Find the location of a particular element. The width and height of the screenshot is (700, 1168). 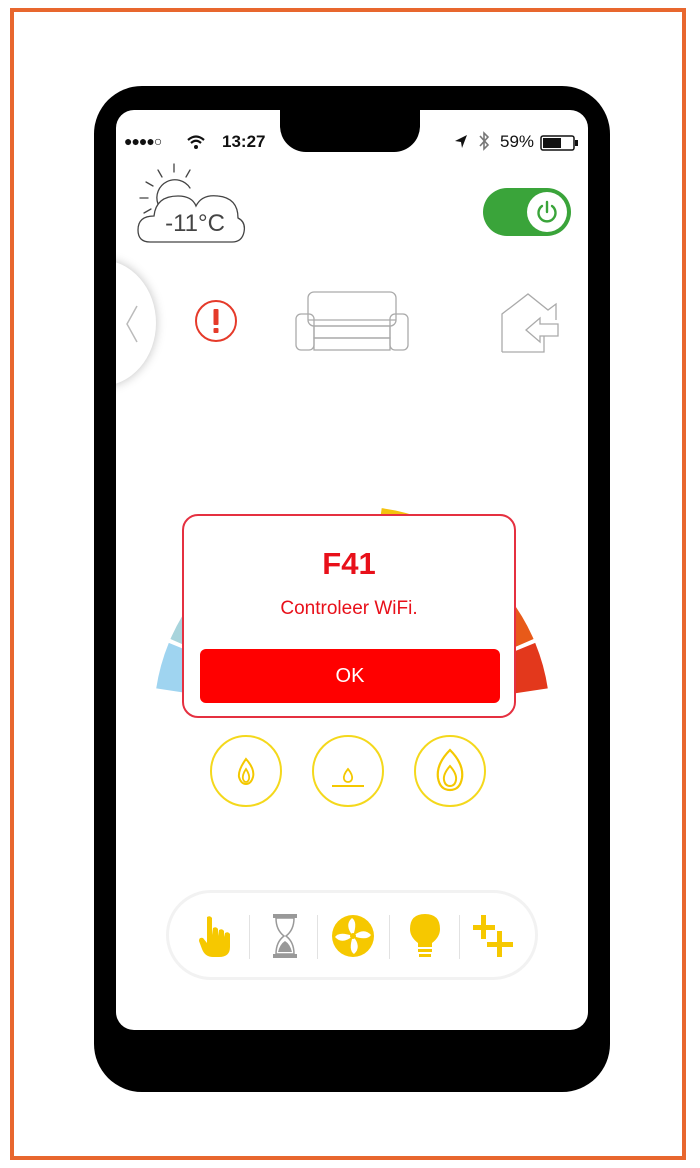

phone-notch is located at coordinates (350, 128).